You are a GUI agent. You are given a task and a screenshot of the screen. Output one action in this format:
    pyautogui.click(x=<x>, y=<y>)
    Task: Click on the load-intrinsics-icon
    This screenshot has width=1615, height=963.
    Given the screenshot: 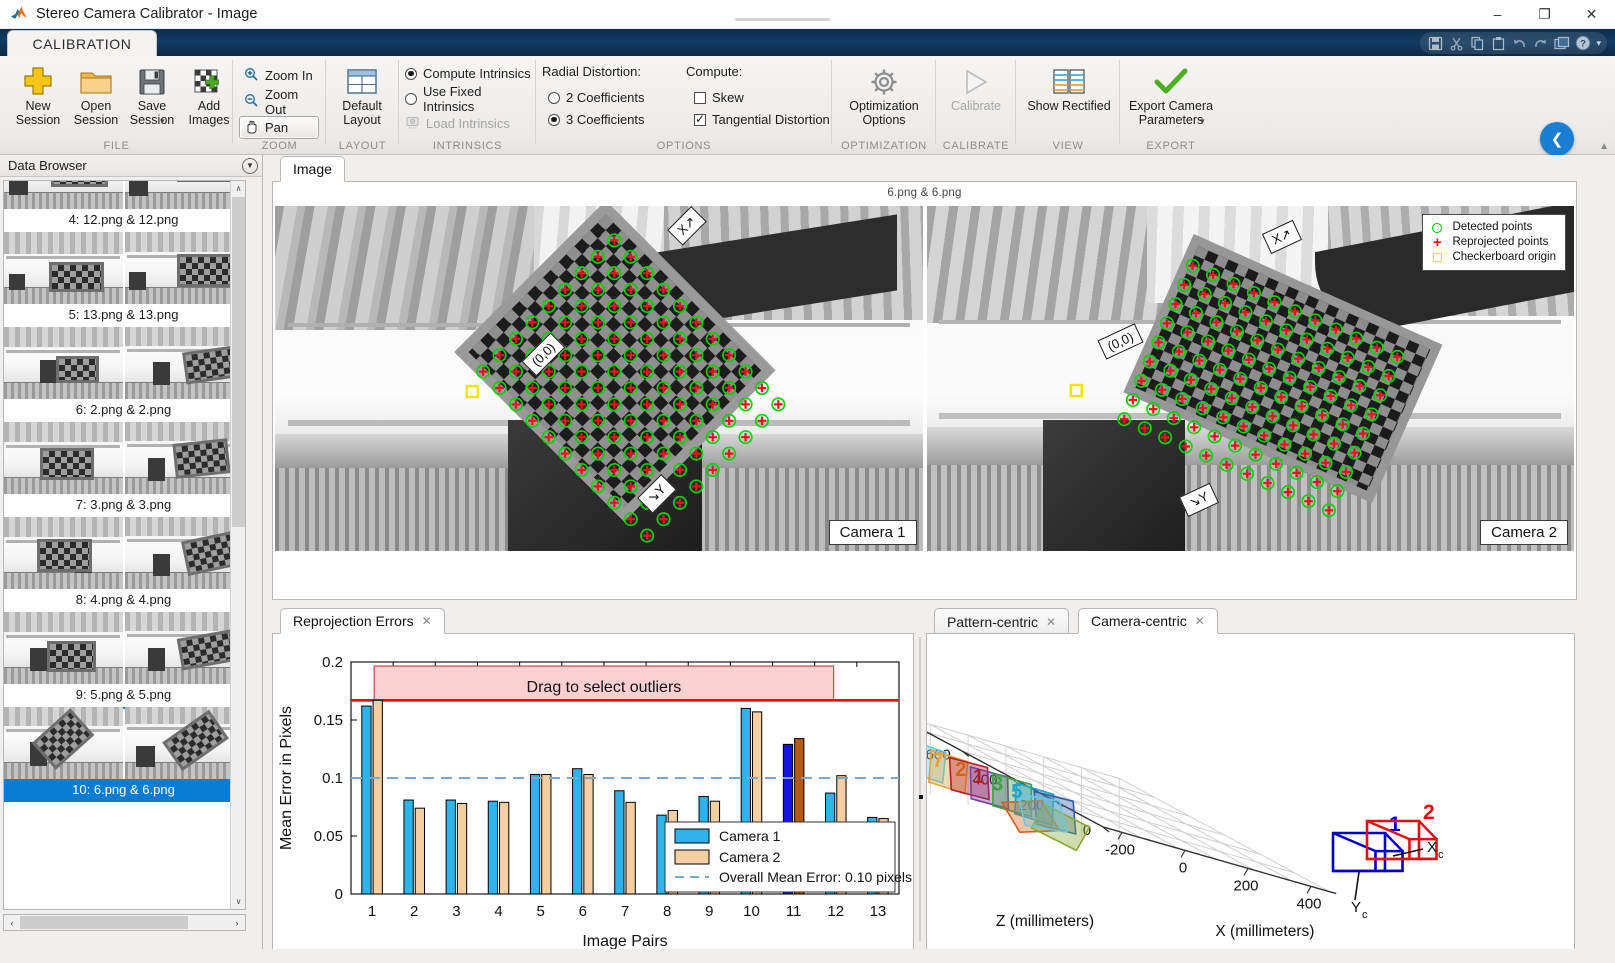 What is the action you would take?
    pyautogui.click(x=412, y=124)
    